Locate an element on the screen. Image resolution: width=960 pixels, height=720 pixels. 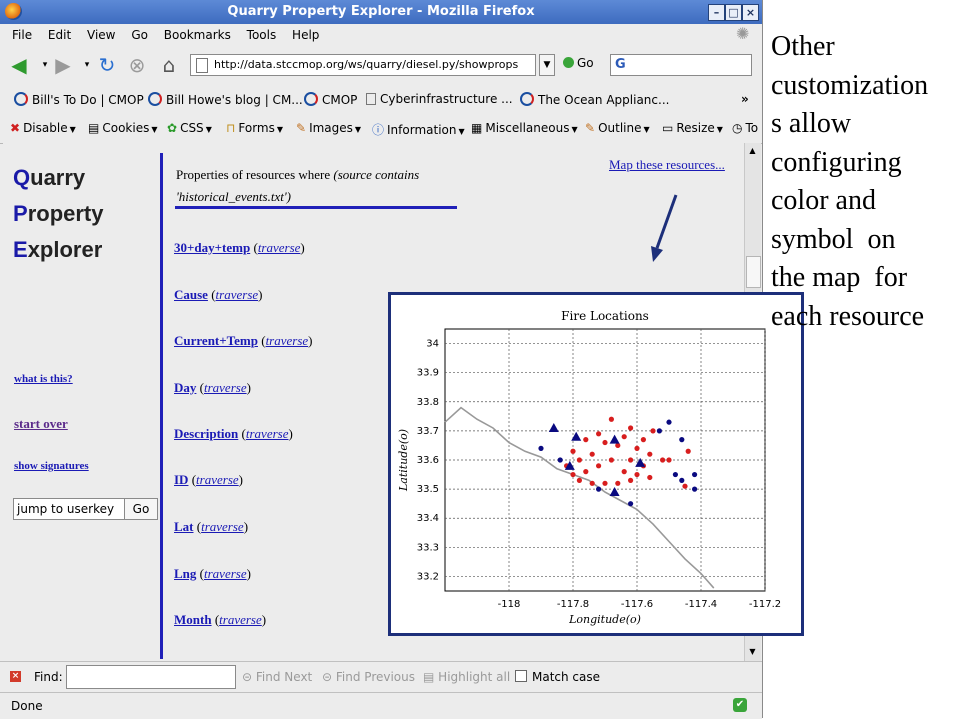
css-icon: ✿ is located at coordinates (172, 128).